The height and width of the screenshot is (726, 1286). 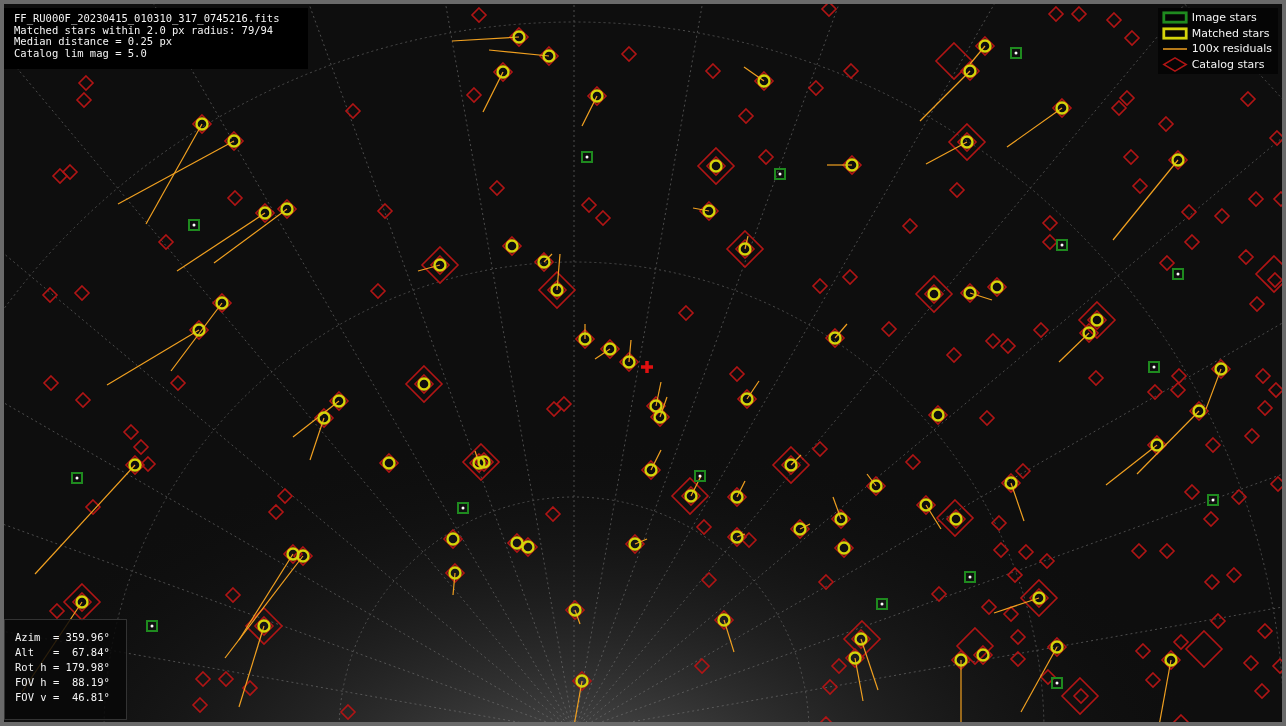 What do you see at coordinates (147, 19) in the screenshot?
I see `info-text: FF_RU000F_20230415_010310_317_0745216.fits` at bounding box center [147, 19].